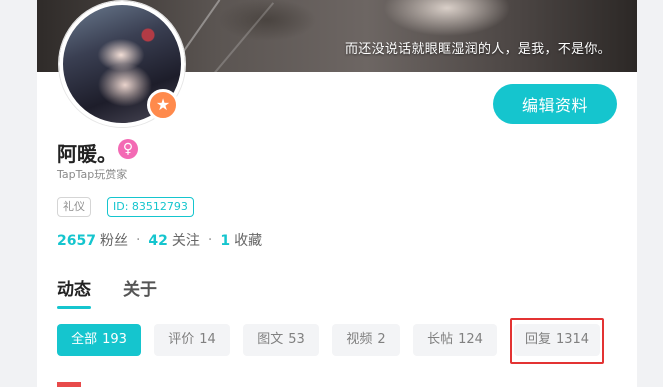  What do you see at coordinates (69, 384) in the screenshot?
I see `content-marker` at bounding box center [69, 384].